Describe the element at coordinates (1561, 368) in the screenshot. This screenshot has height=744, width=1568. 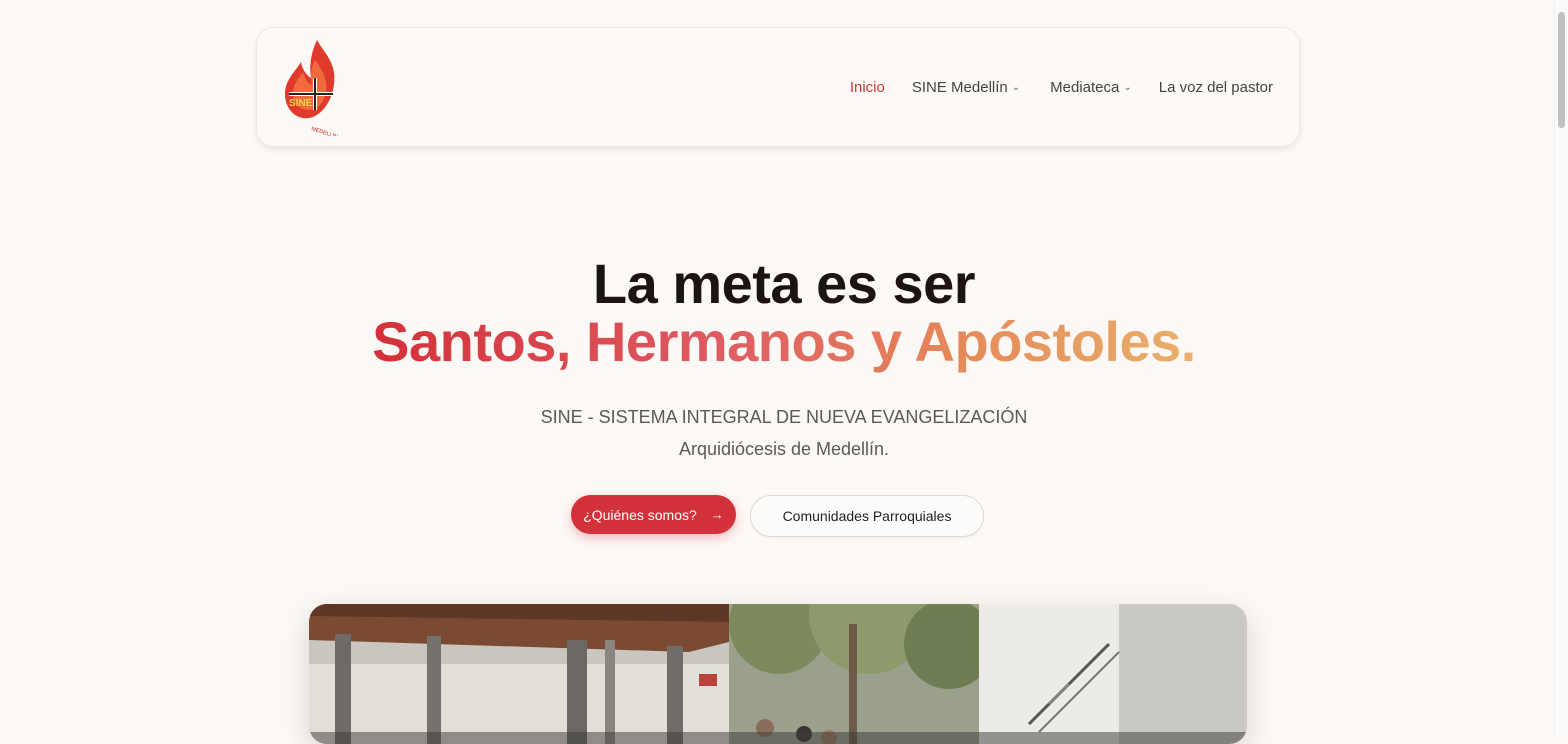
I see `page-scrollbar` at that location.